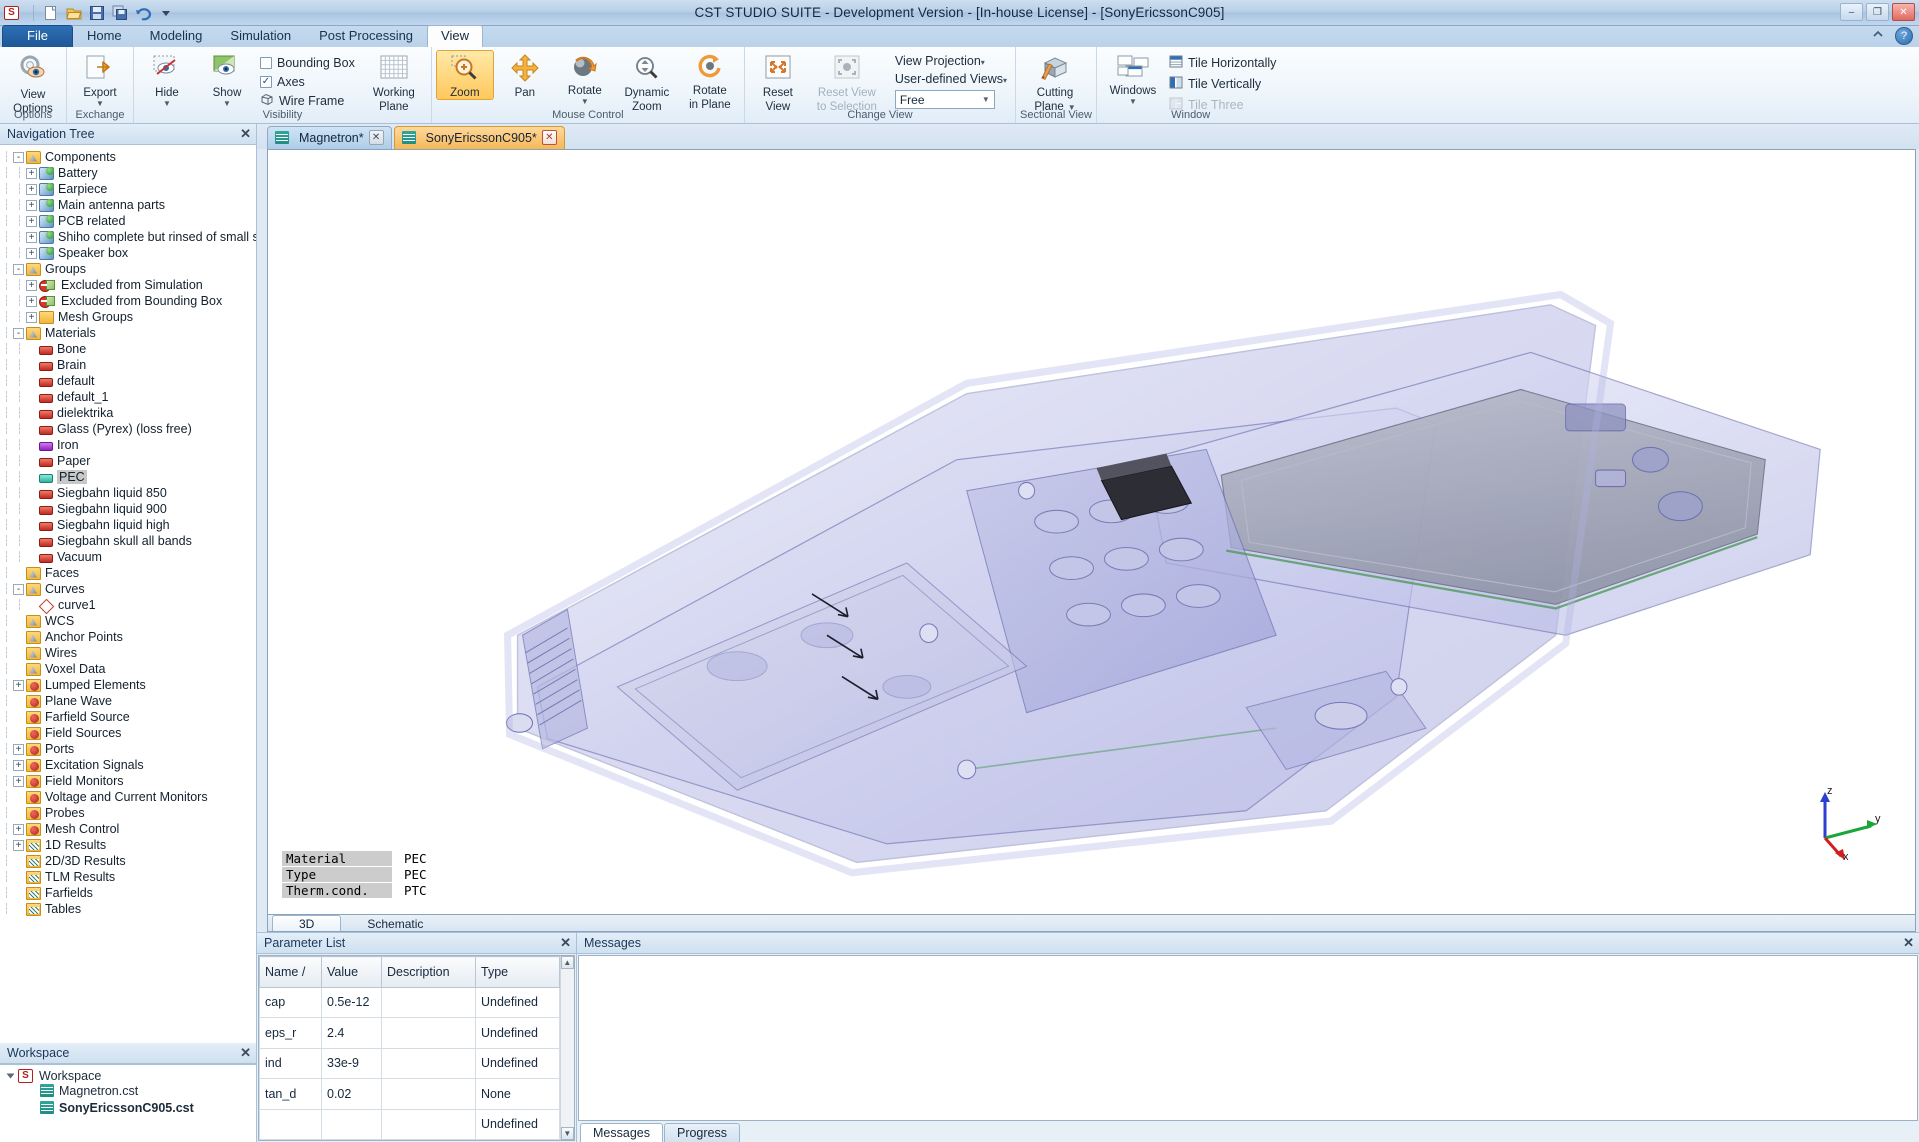 Image resolution: width=1919 pixels, height=1142 pixels. What do you see at coordinates (245, 134) in the screenshot?
I see `navigation-tree-close-icon: ✕` at bounding box center [245, 134].